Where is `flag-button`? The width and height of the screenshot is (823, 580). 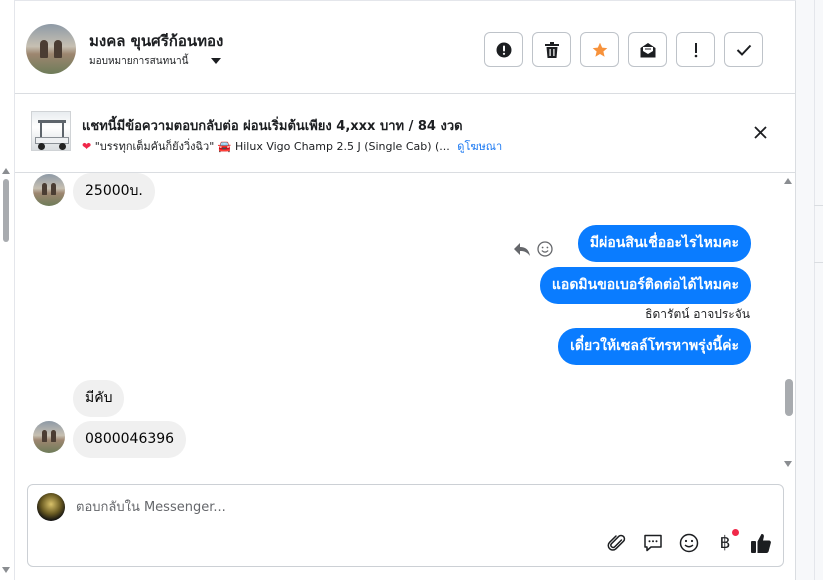
flag-button is located at coordinates (695, 49).